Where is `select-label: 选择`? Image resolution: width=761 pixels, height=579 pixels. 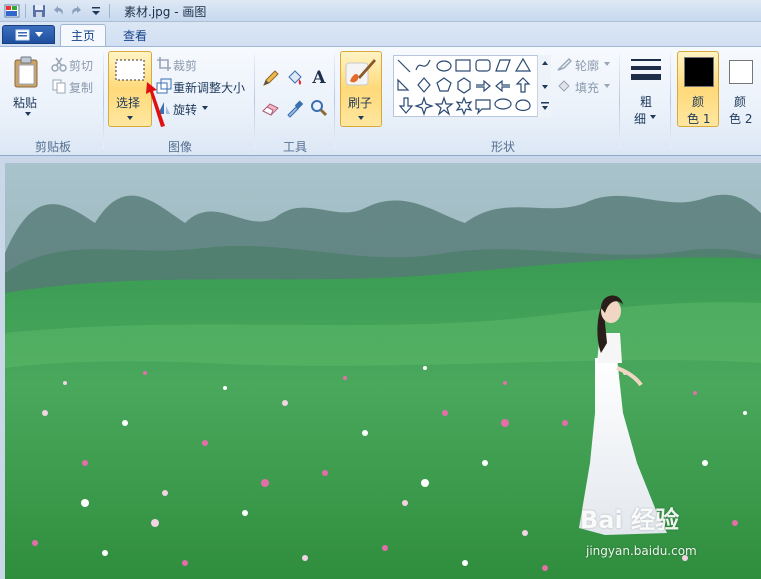
select-label: 选择 is located at coordinates (128, 103).